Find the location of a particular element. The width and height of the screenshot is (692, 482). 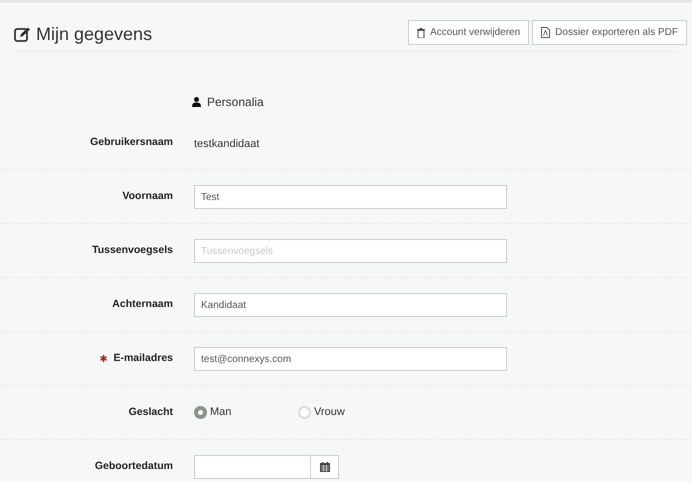

trash-icon is located at coordinates (421, 33).